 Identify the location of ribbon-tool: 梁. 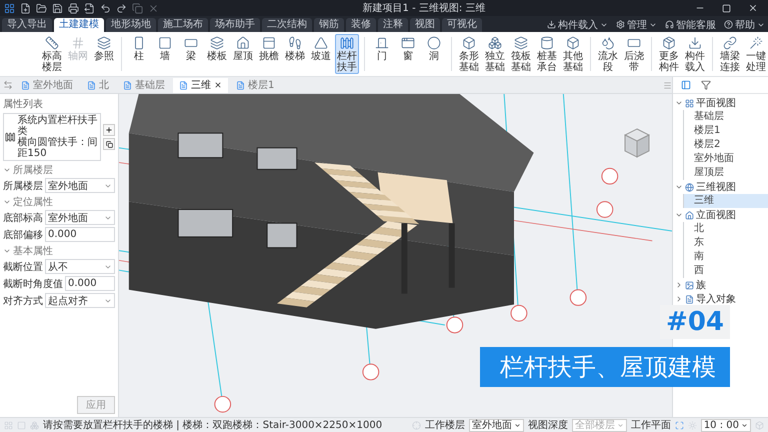
(191, 54).